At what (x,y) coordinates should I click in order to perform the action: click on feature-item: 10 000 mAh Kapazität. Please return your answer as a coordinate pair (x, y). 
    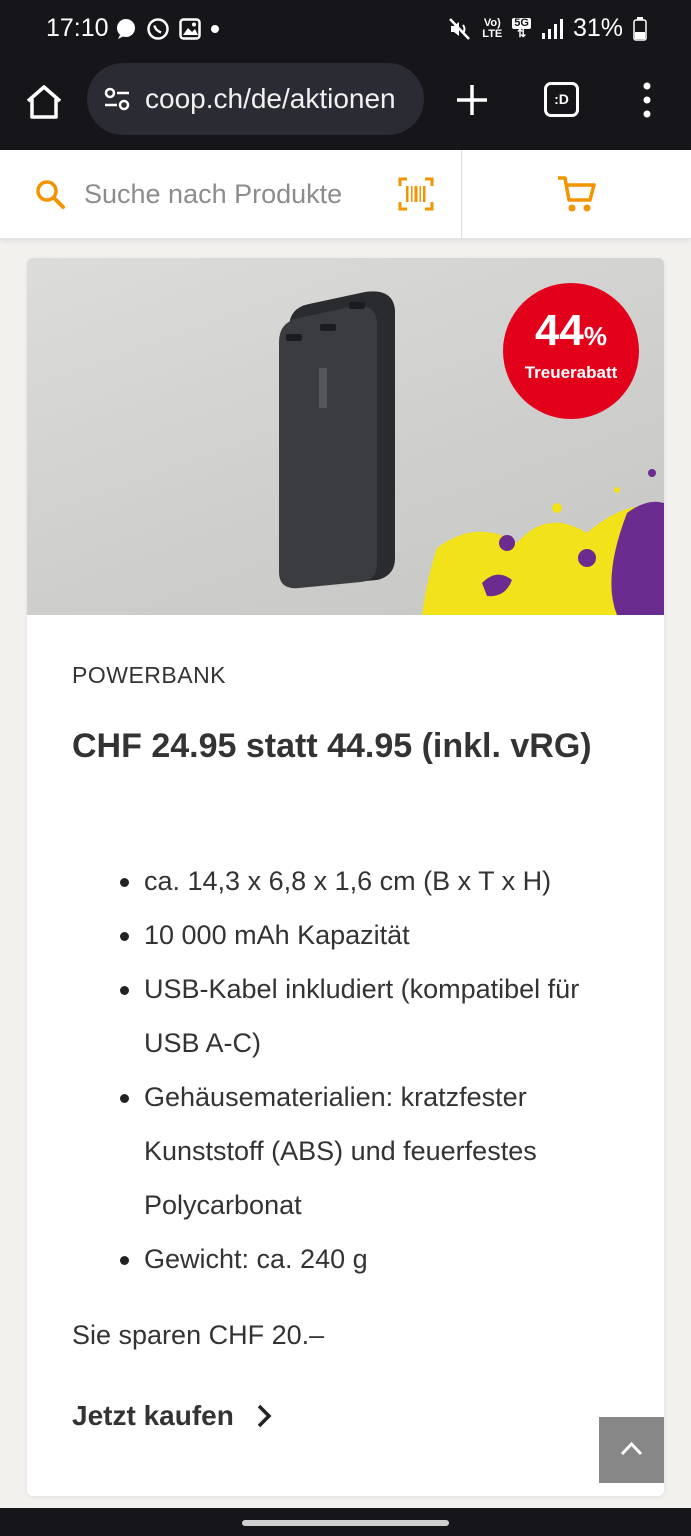
    Looking at the image, I should click on (372, 935).